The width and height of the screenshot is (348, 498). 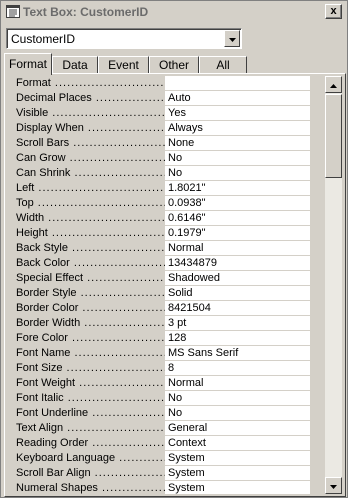 I want to click on property-label-text: Width, so click(x=30, y=218).